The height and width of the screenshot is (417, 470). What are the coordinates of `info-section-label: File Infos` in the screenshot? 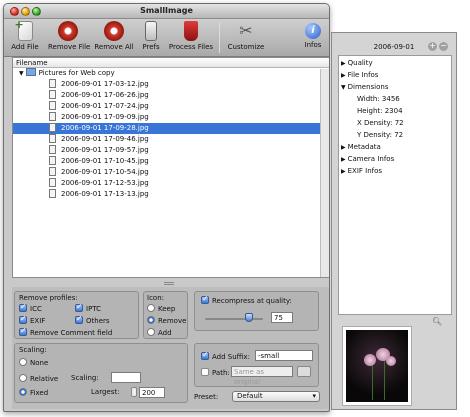 It's located at (363, 75).